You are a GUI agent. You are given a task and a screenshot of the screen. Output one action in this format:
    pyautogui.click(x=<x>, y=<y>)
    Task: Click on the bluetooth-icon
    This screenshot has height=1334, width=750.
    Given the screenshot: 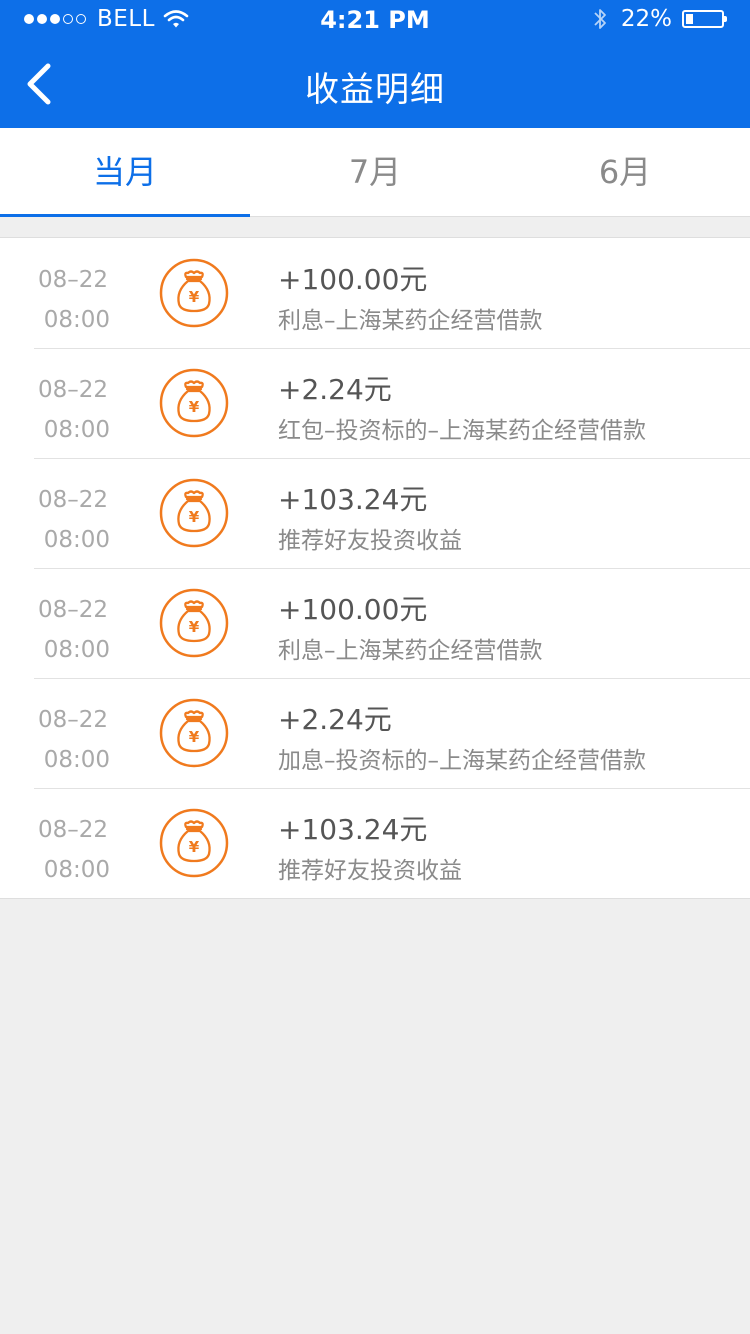 What is the action you would take?
    pyautogui.click(x=600, y=19)
    